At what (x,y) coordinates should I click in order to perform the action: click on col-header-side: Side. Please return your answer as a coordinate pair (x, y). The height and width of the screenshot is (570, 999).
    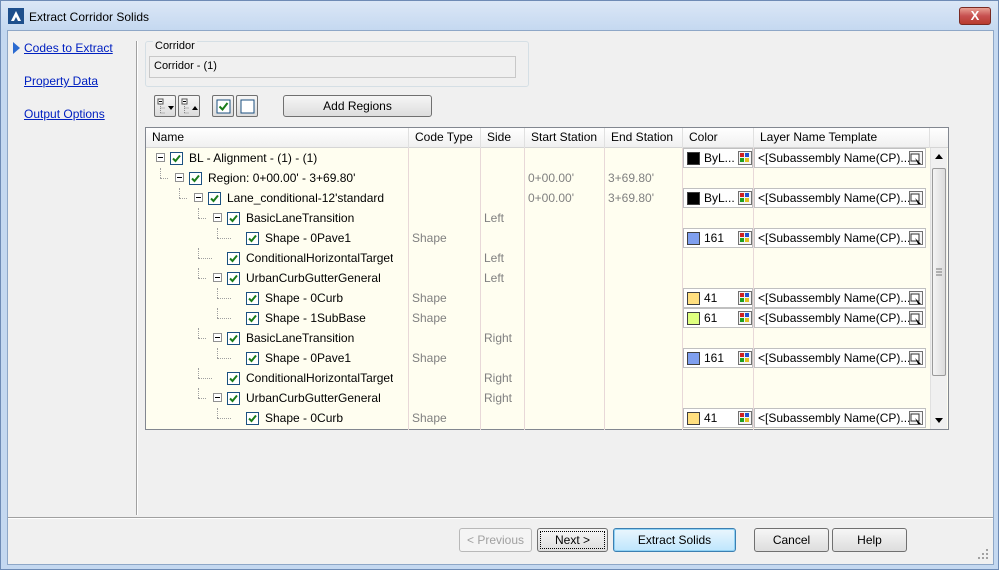
    Looking at the image, I should click on (503, 138).